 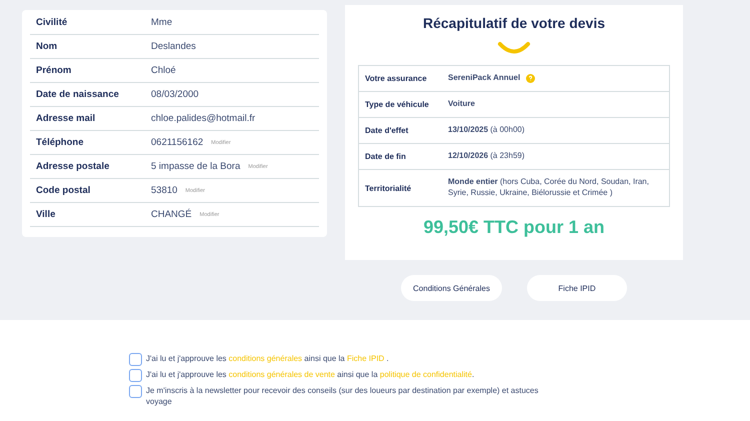 What do you see at coordinates (343, 397) in the screenshot?
I see `consent-text: Je m'inscris à la newsletter pour recevoir des conseils (sur des loueurs par destination par exemple) et astuces voyage` at bounding box center [343, 397].